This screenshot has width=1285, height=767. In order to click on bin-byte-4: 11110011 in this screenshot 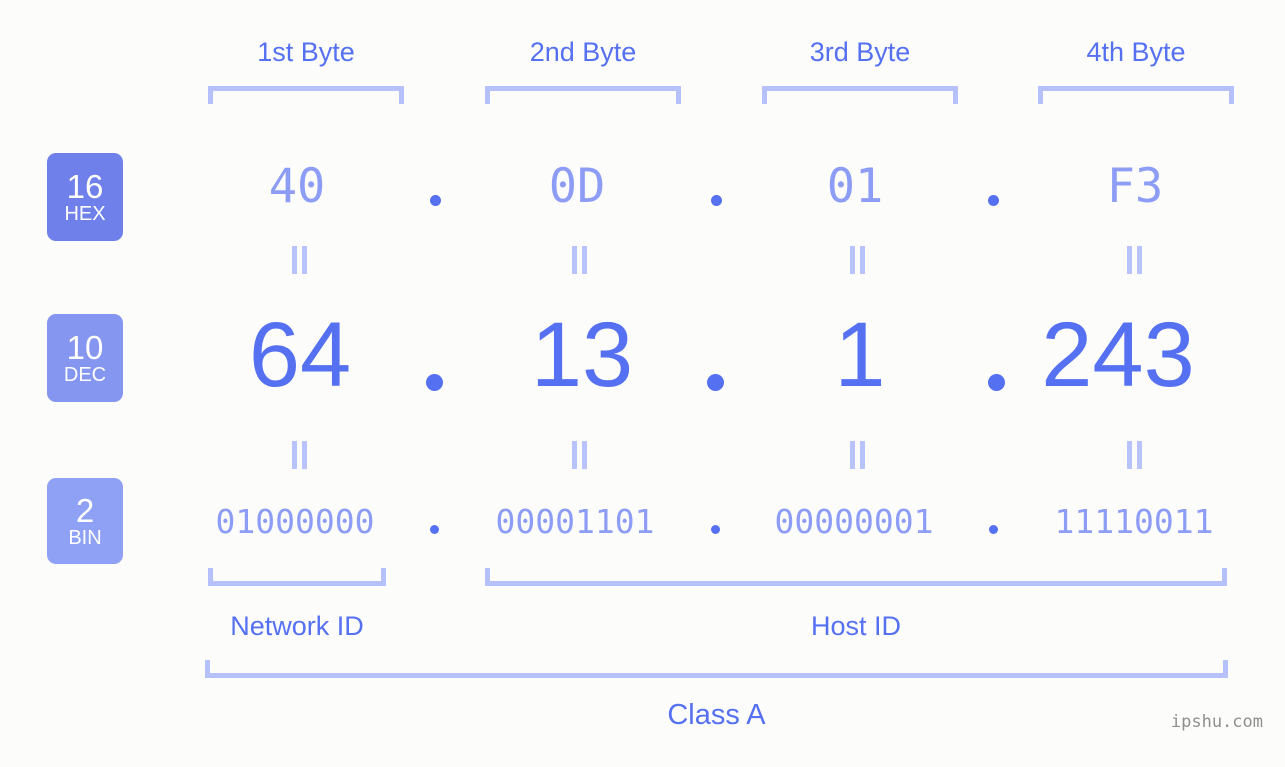, I will do `click(1134, 521)`.